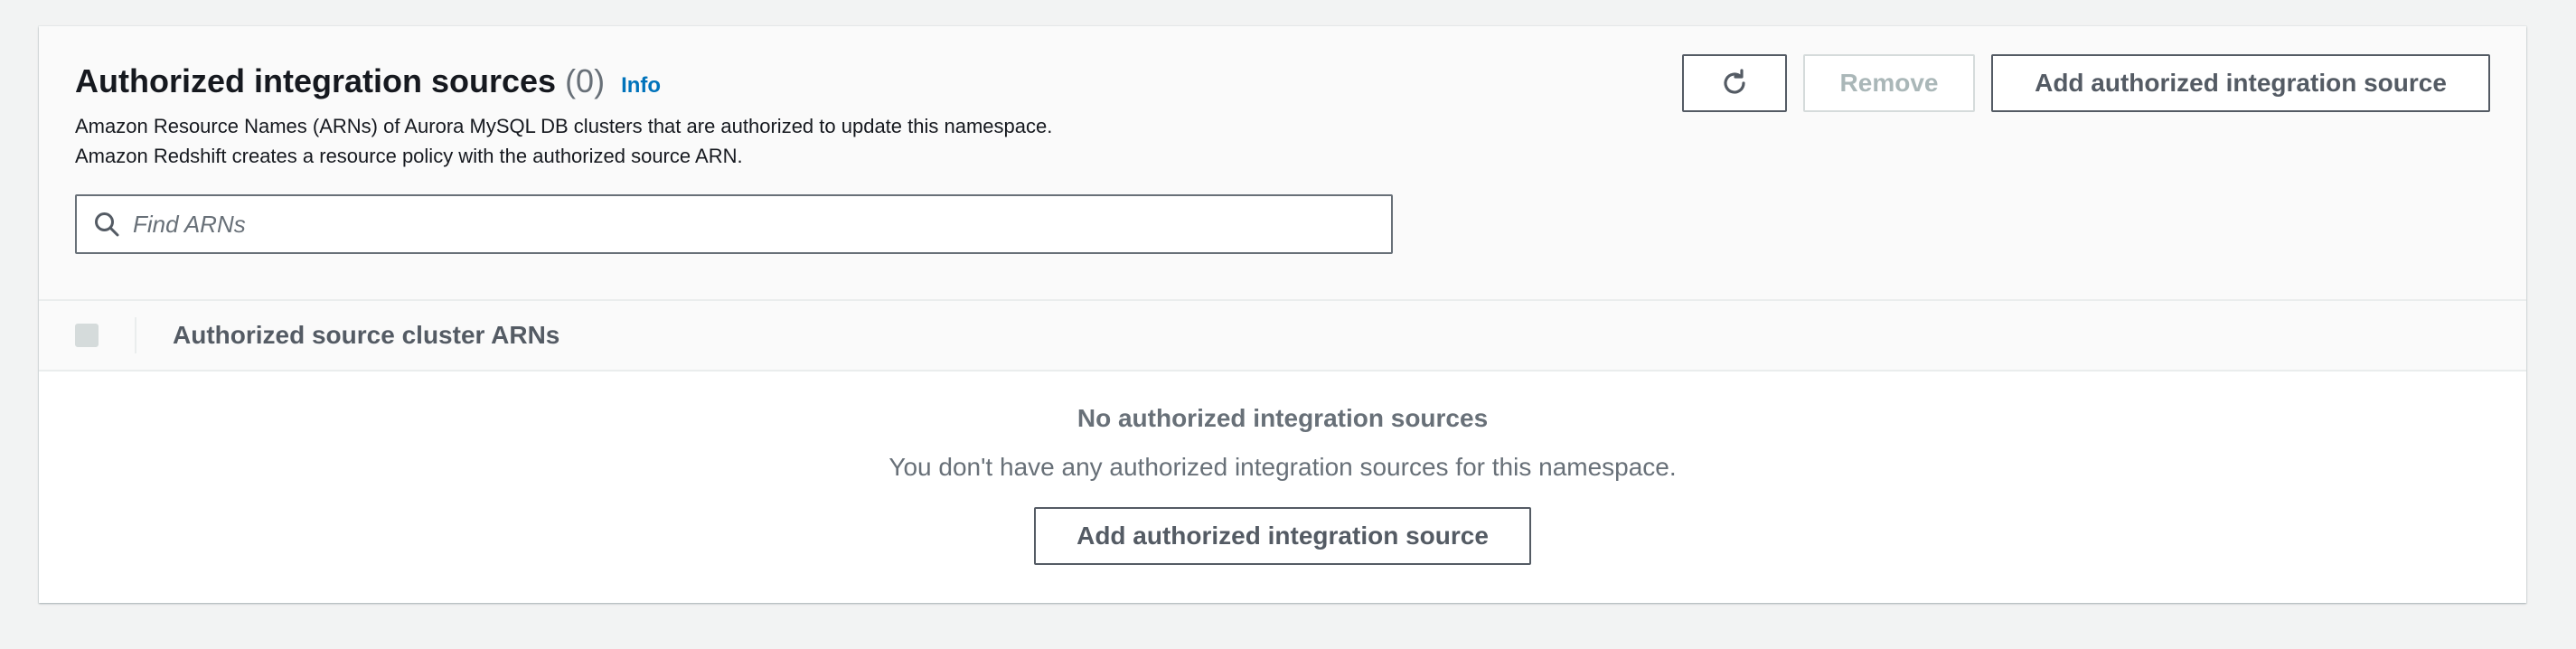  What do you see at coordinates (748, 225) in the screenshot?
I see `search-input` at bounding box center [748, 225].